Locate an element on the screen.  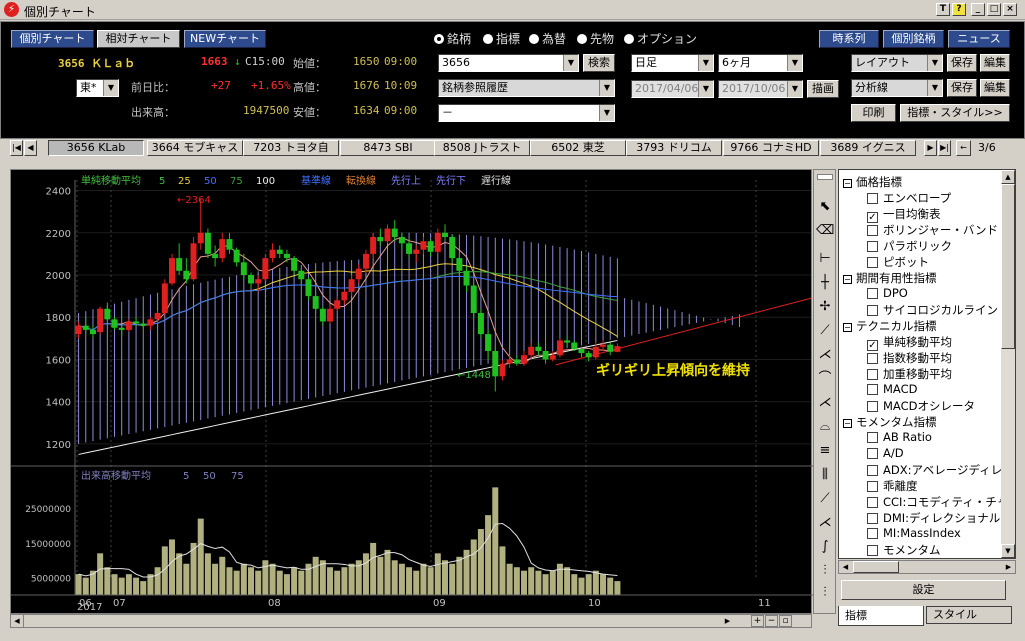
radio-futures: 先物 is located at coordinates (595, 38).